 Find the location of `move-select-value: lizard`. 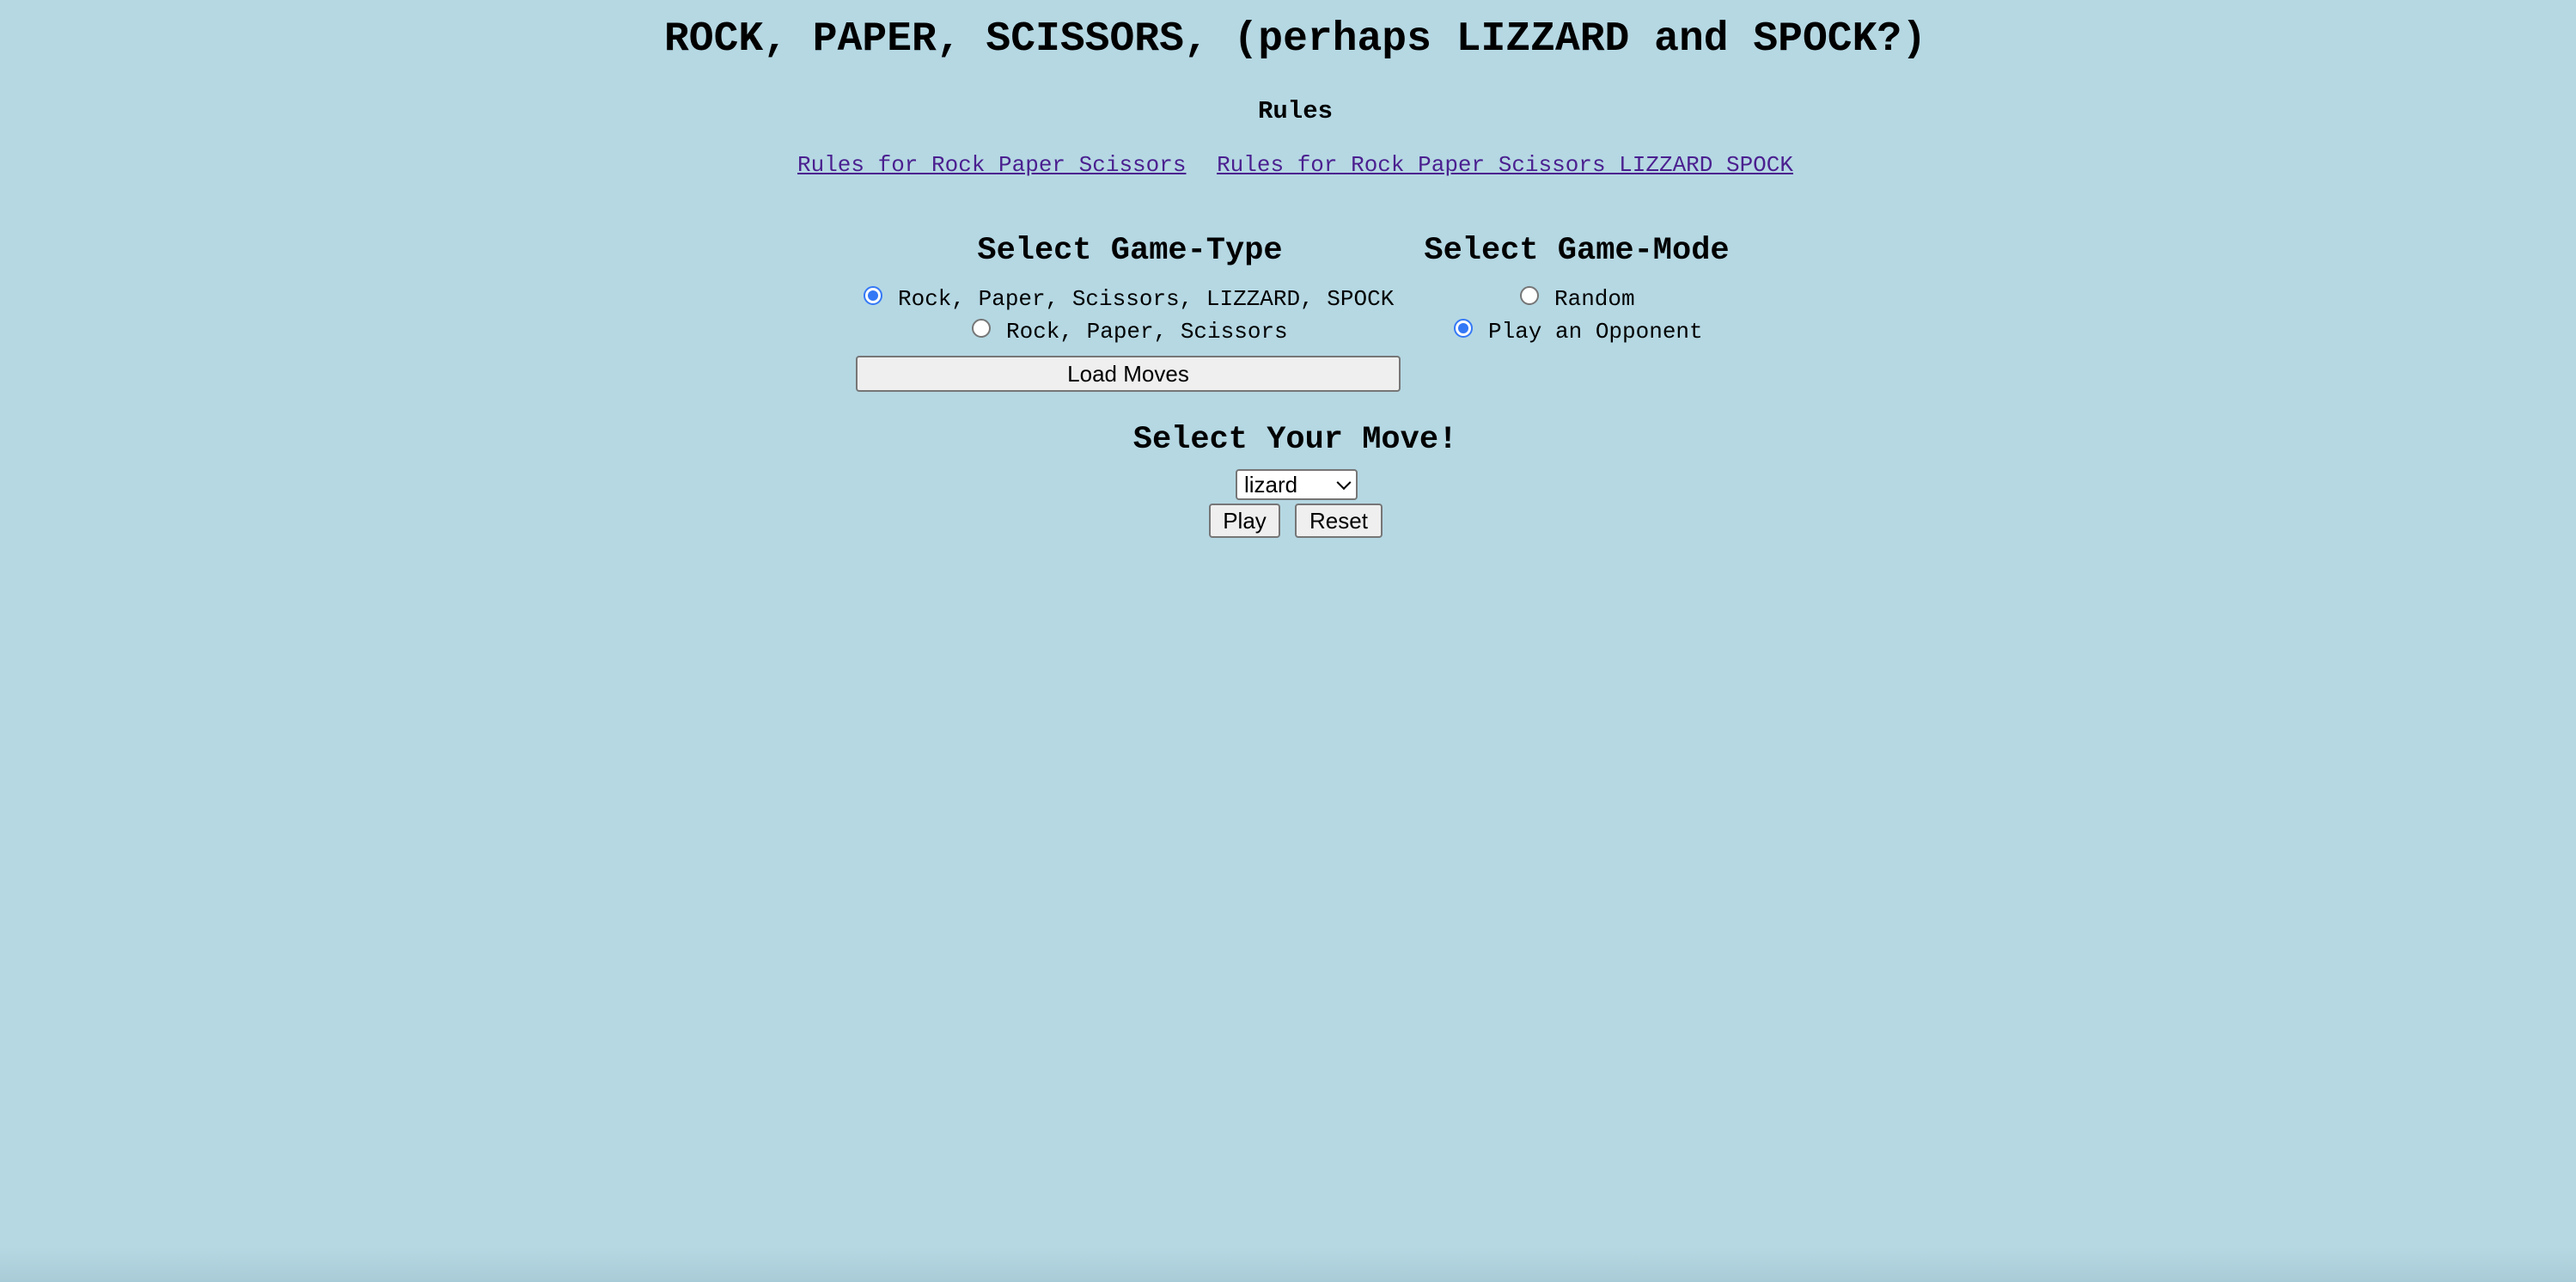

move-select-value: lizard is located at coordinates (1271, 484).